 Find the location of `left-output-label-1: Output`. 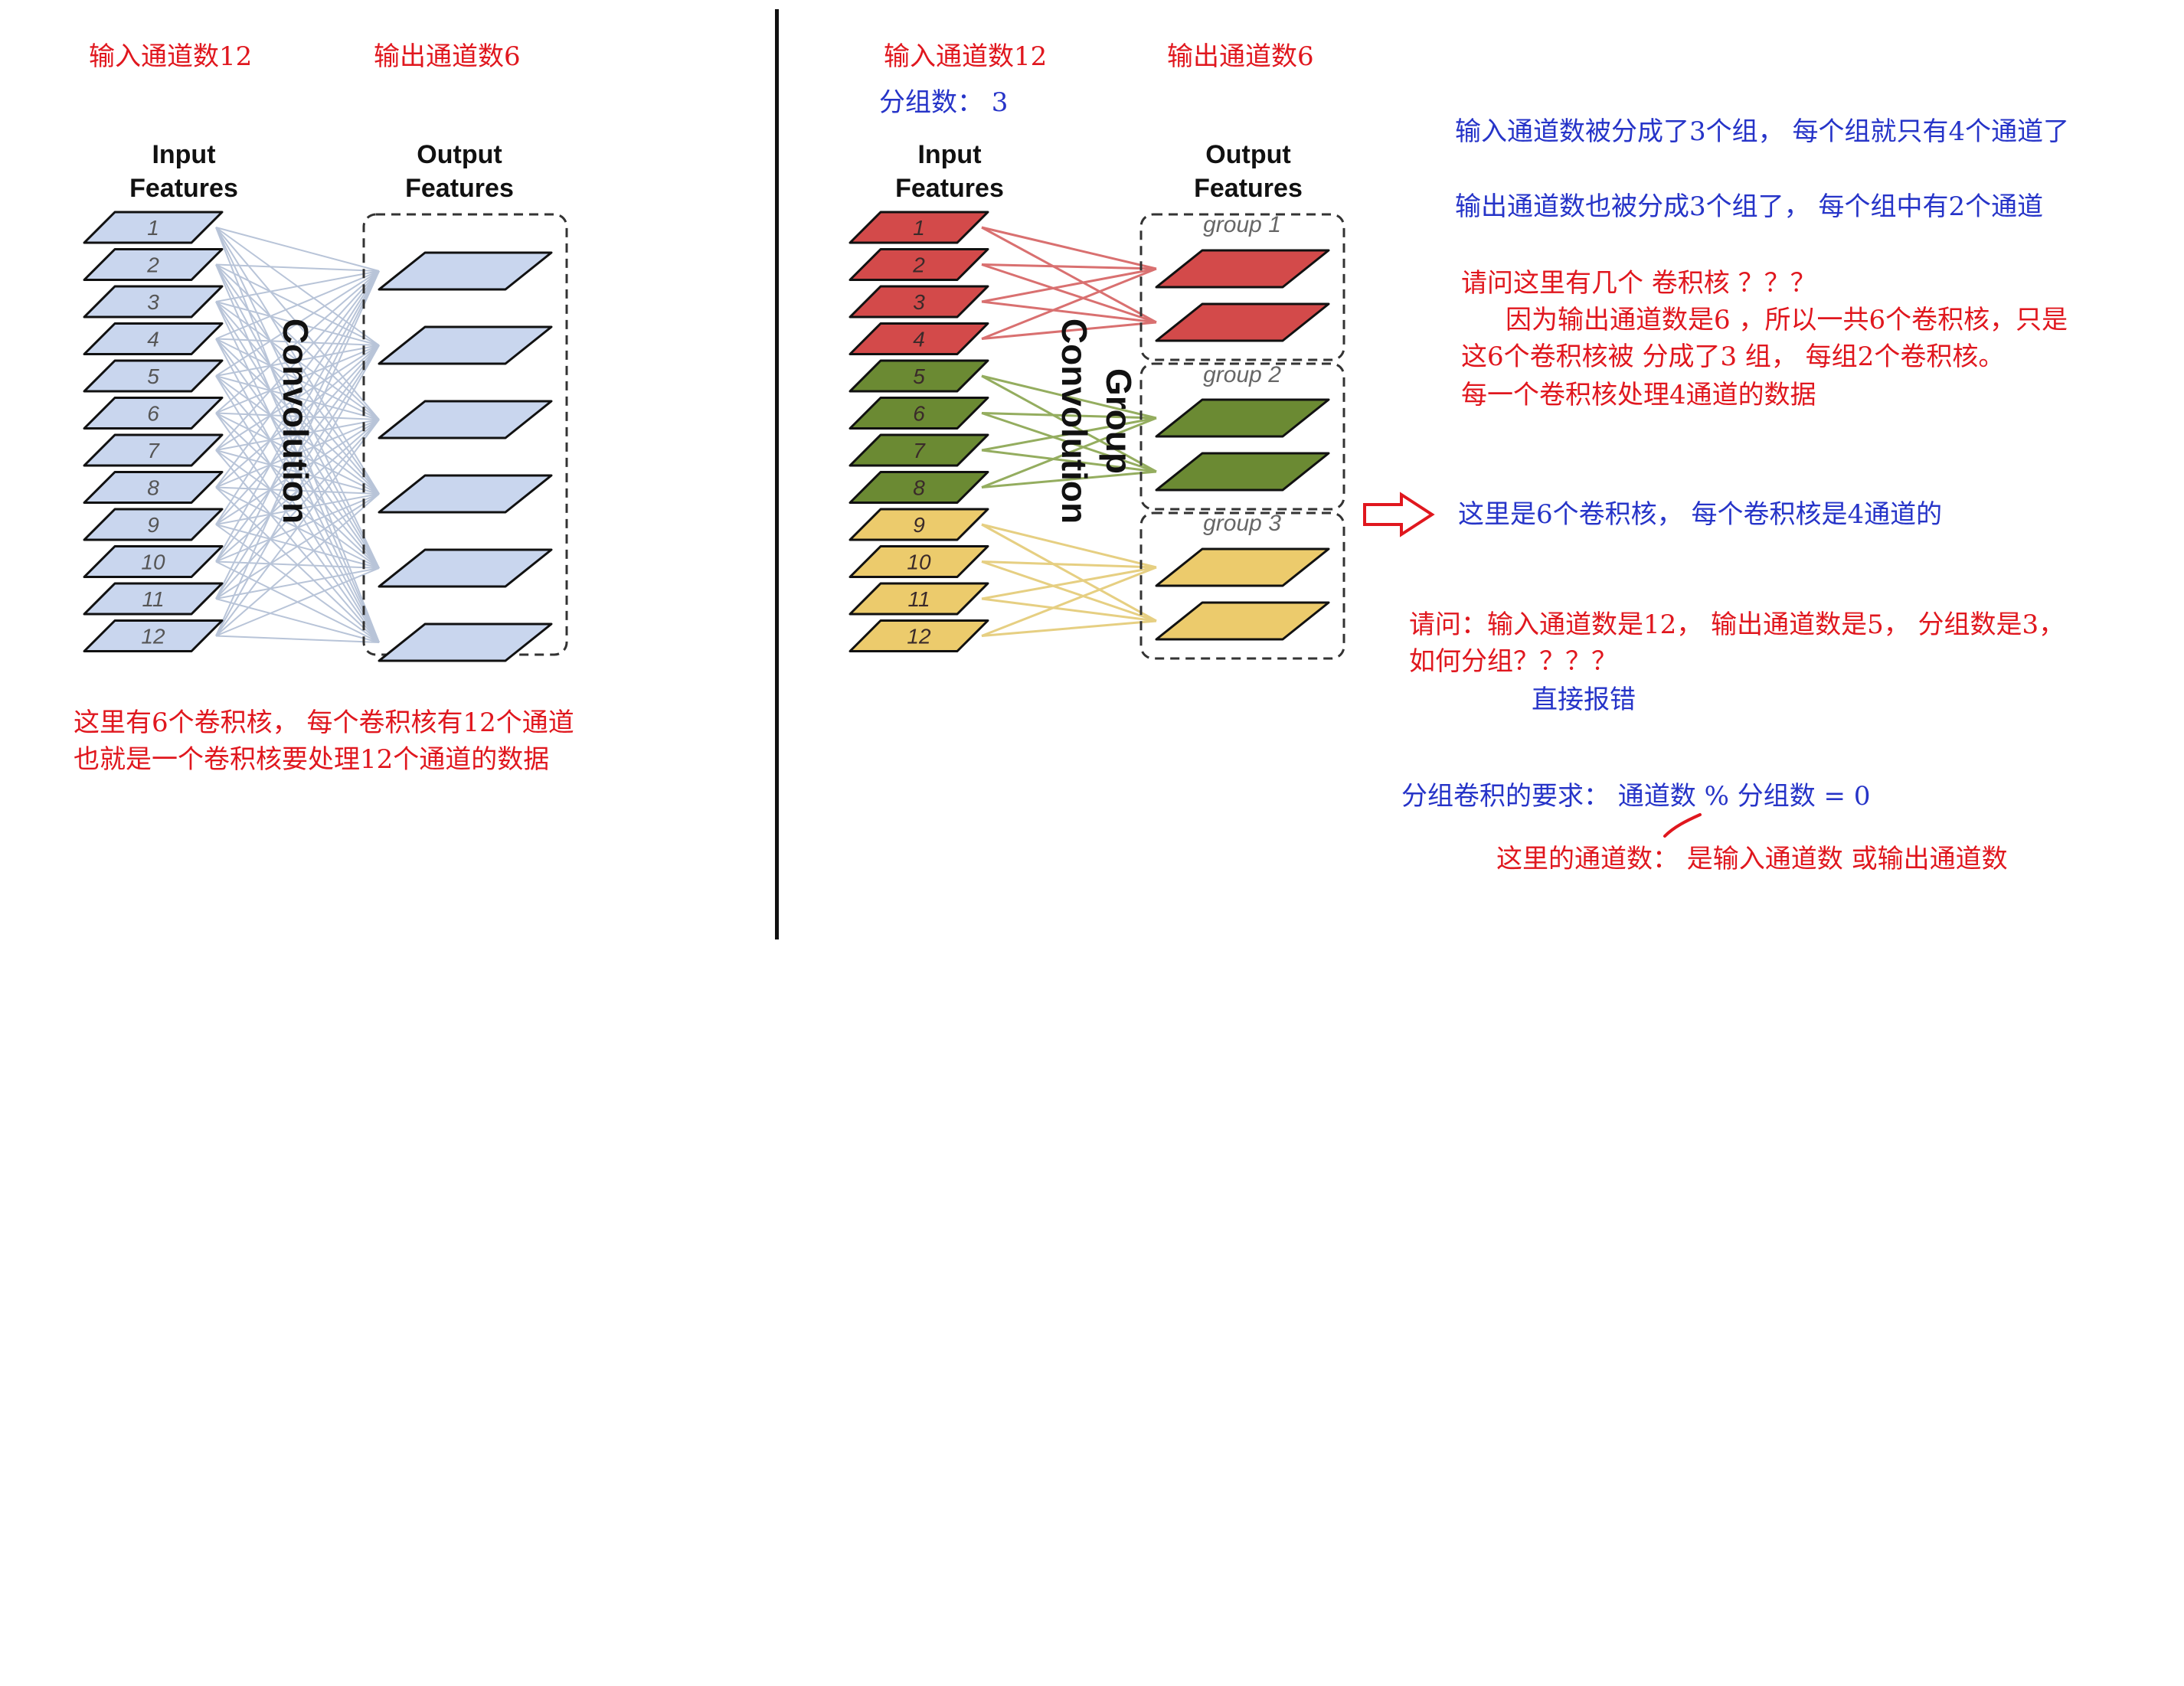

left-output-label-1: Output is located at coordinates (460, 154).